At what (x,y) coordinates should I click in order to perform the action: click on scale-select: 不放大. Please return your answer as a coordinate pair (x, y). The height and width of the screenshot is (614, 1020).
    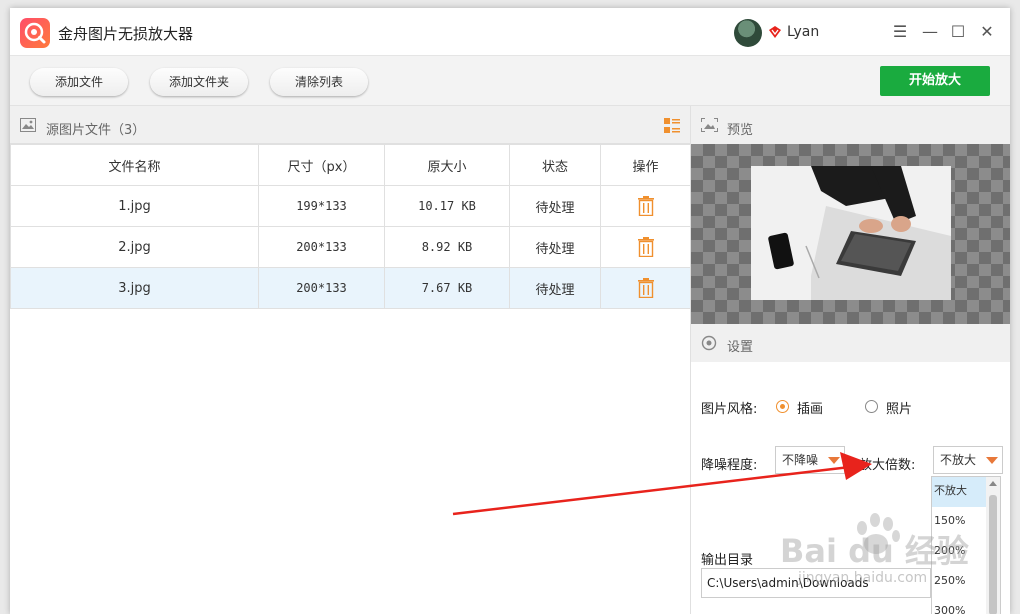
    Looking at the image, I should click on (968, 460).